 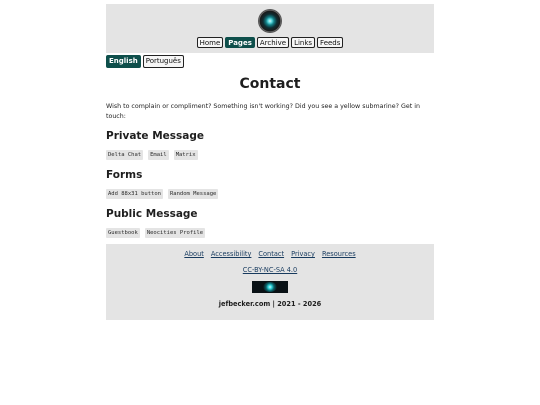 What do you see at coordinates (123, 233) in the screenshot?
I see `guestbook-link: Guestbook` at bounding box center [123, 233].